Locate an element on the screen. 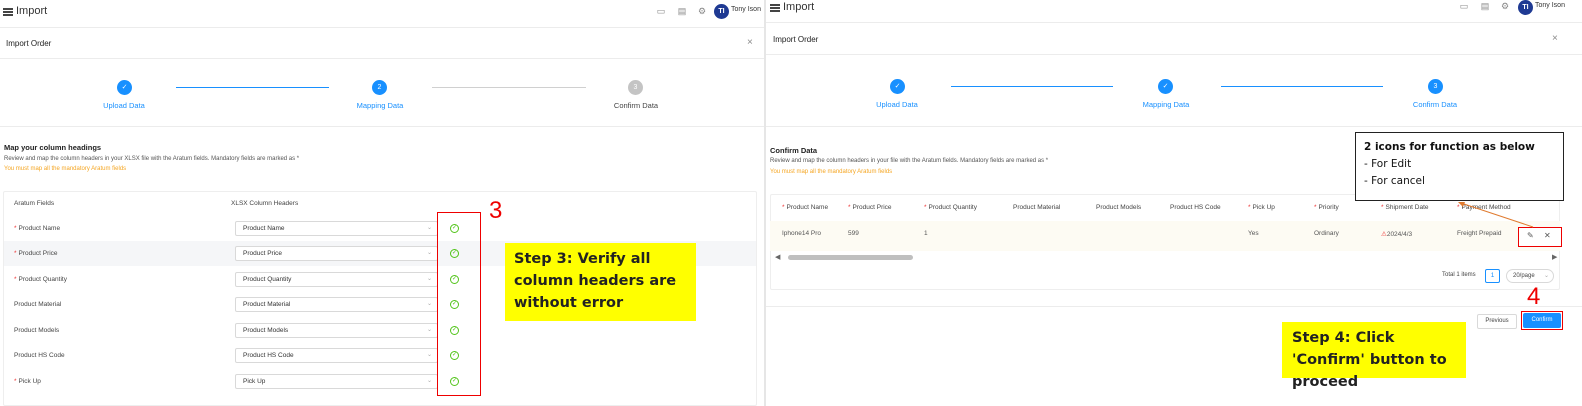 The height and width of the screenshot is (406, 1582). scroll-right-icon: ▶ is located at coordinates (1554, 257).